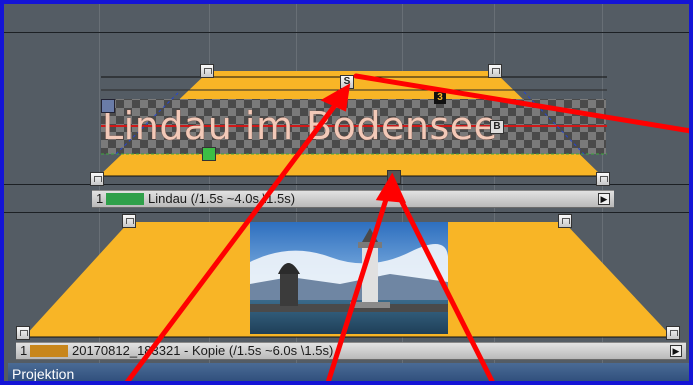 The height and width of the screenshot is (385, 693). Describe the element at coordinates (565, 221) in the screenshot. I see `photo-fade-out-handle` at that location.